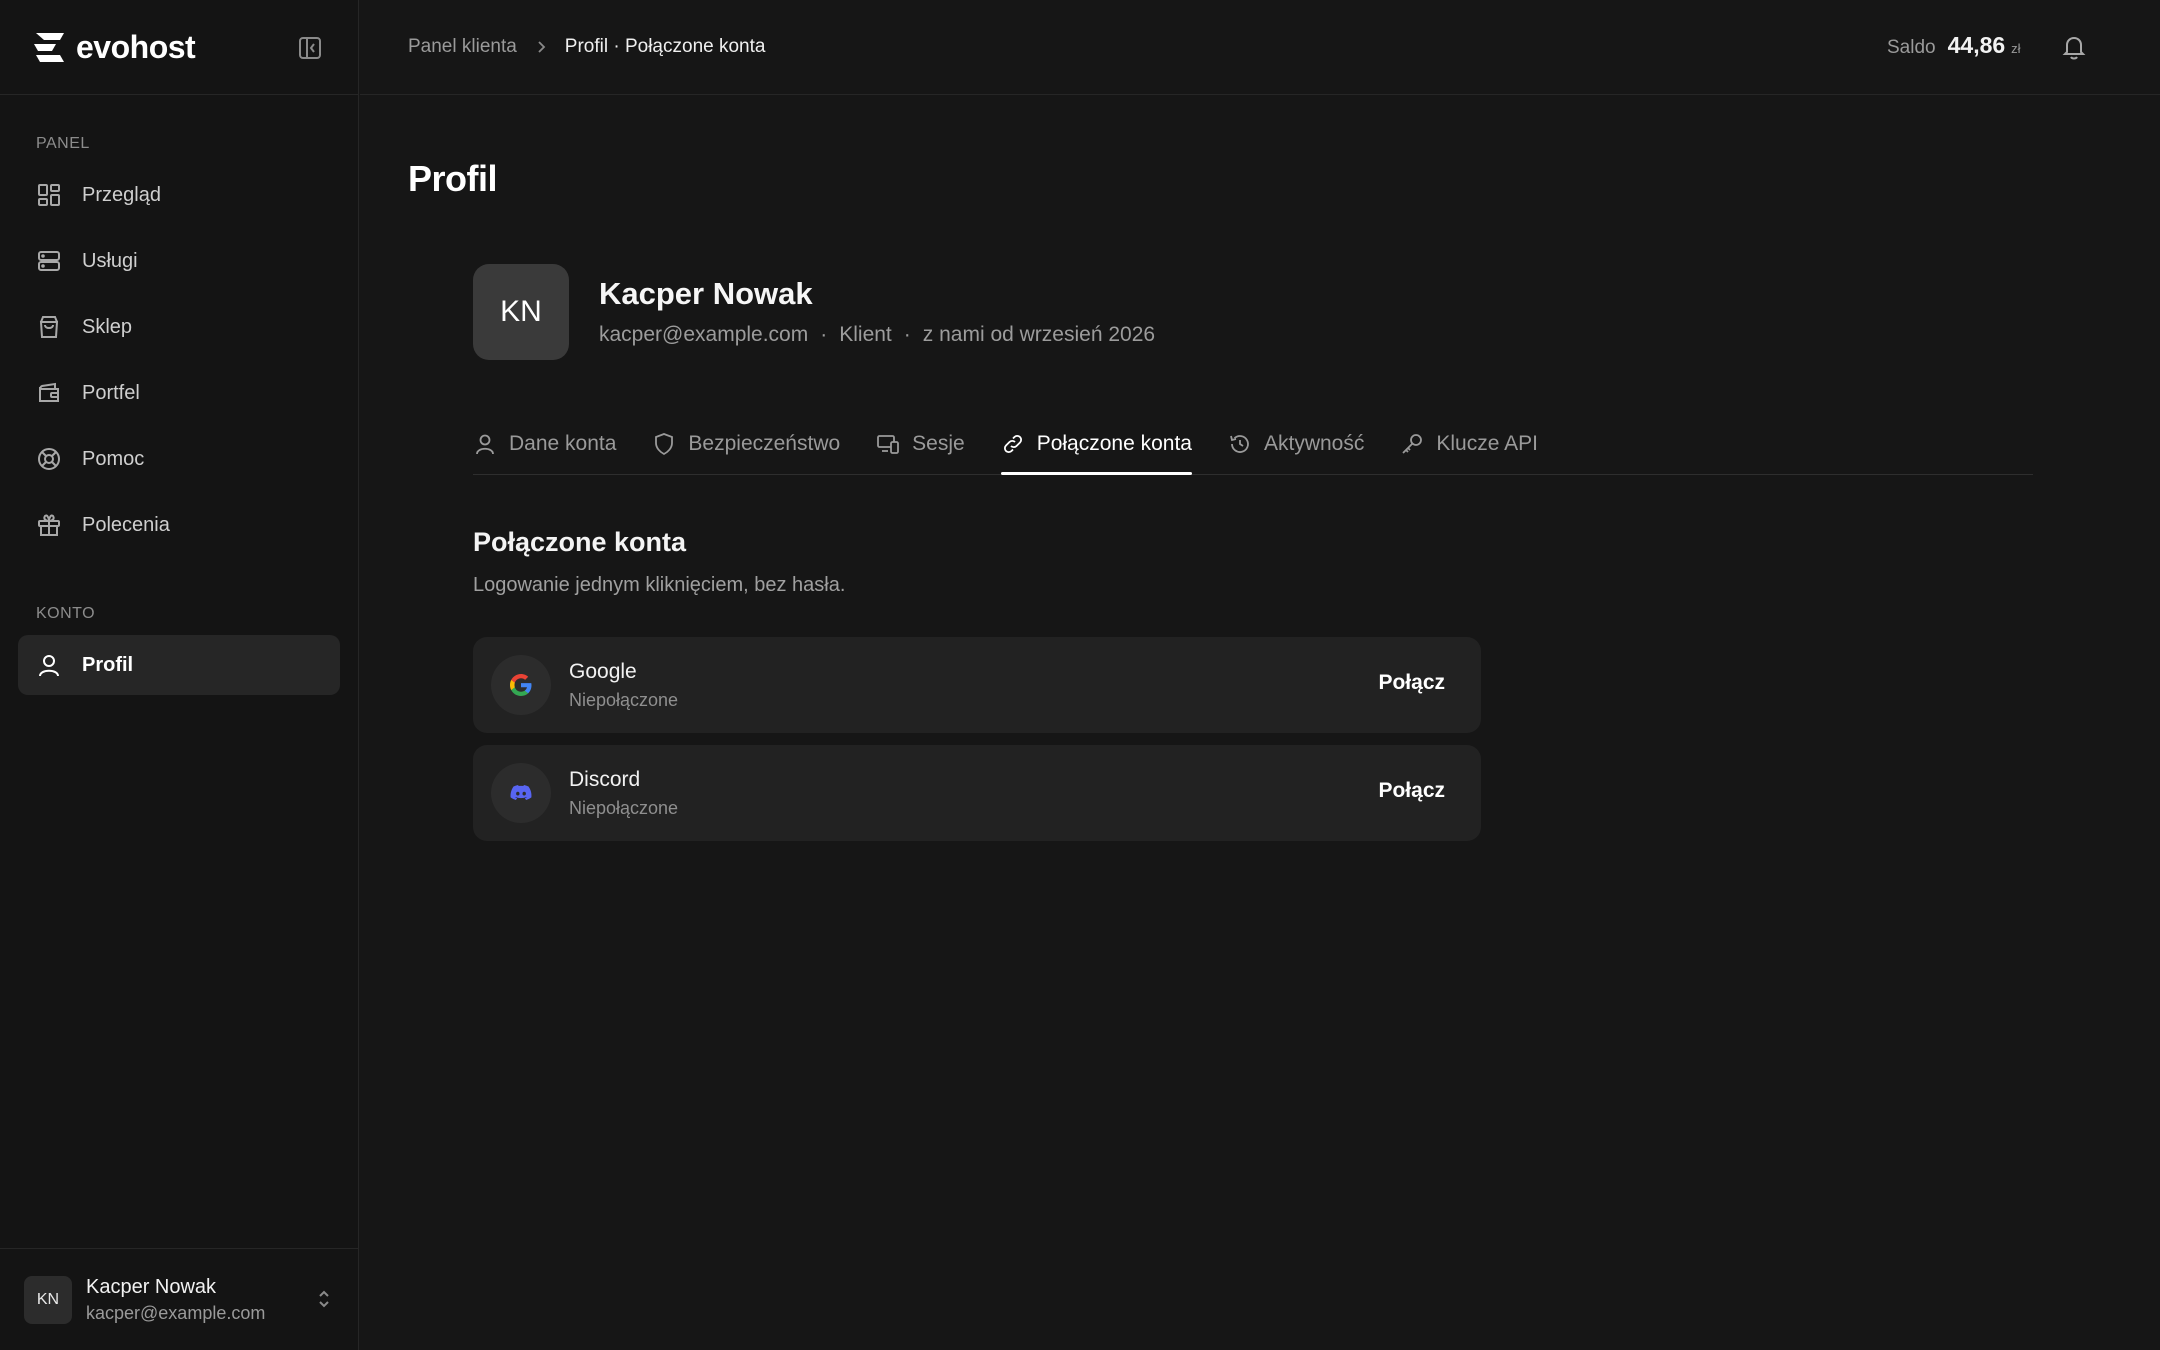 The width and height of the screenshot is (2160, 1350). What do you see at coordinates (49, 392) in the screenshot?
I see `wallet-icon` at bounding box center [49, 392].